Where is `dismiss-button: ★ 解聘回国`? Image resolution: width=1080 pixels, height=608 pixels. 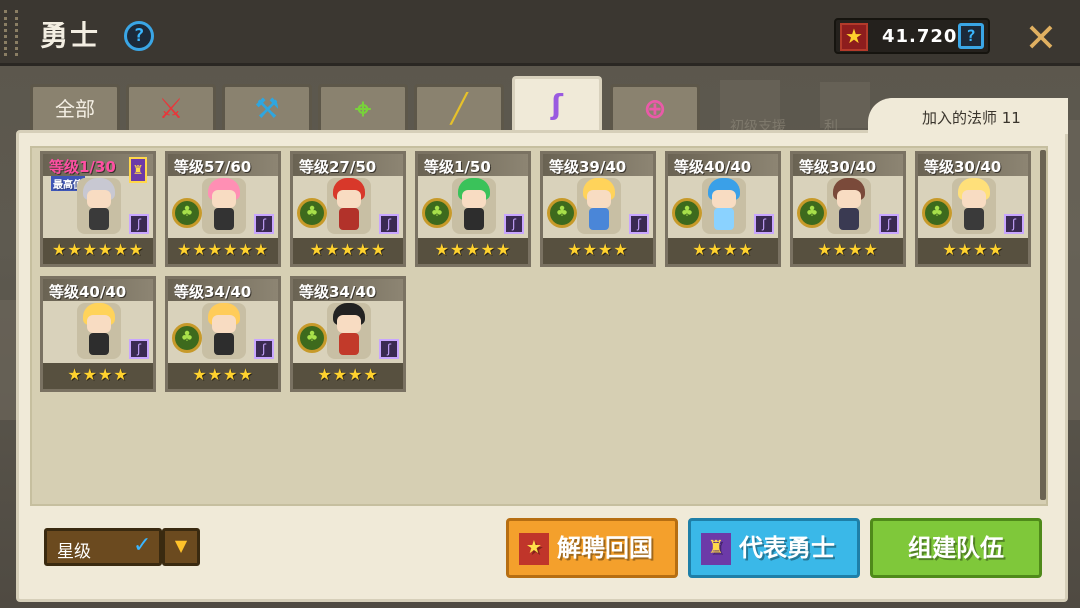
dismiss-button: ★ 解聘回国 is located at coordinates (592, 548).